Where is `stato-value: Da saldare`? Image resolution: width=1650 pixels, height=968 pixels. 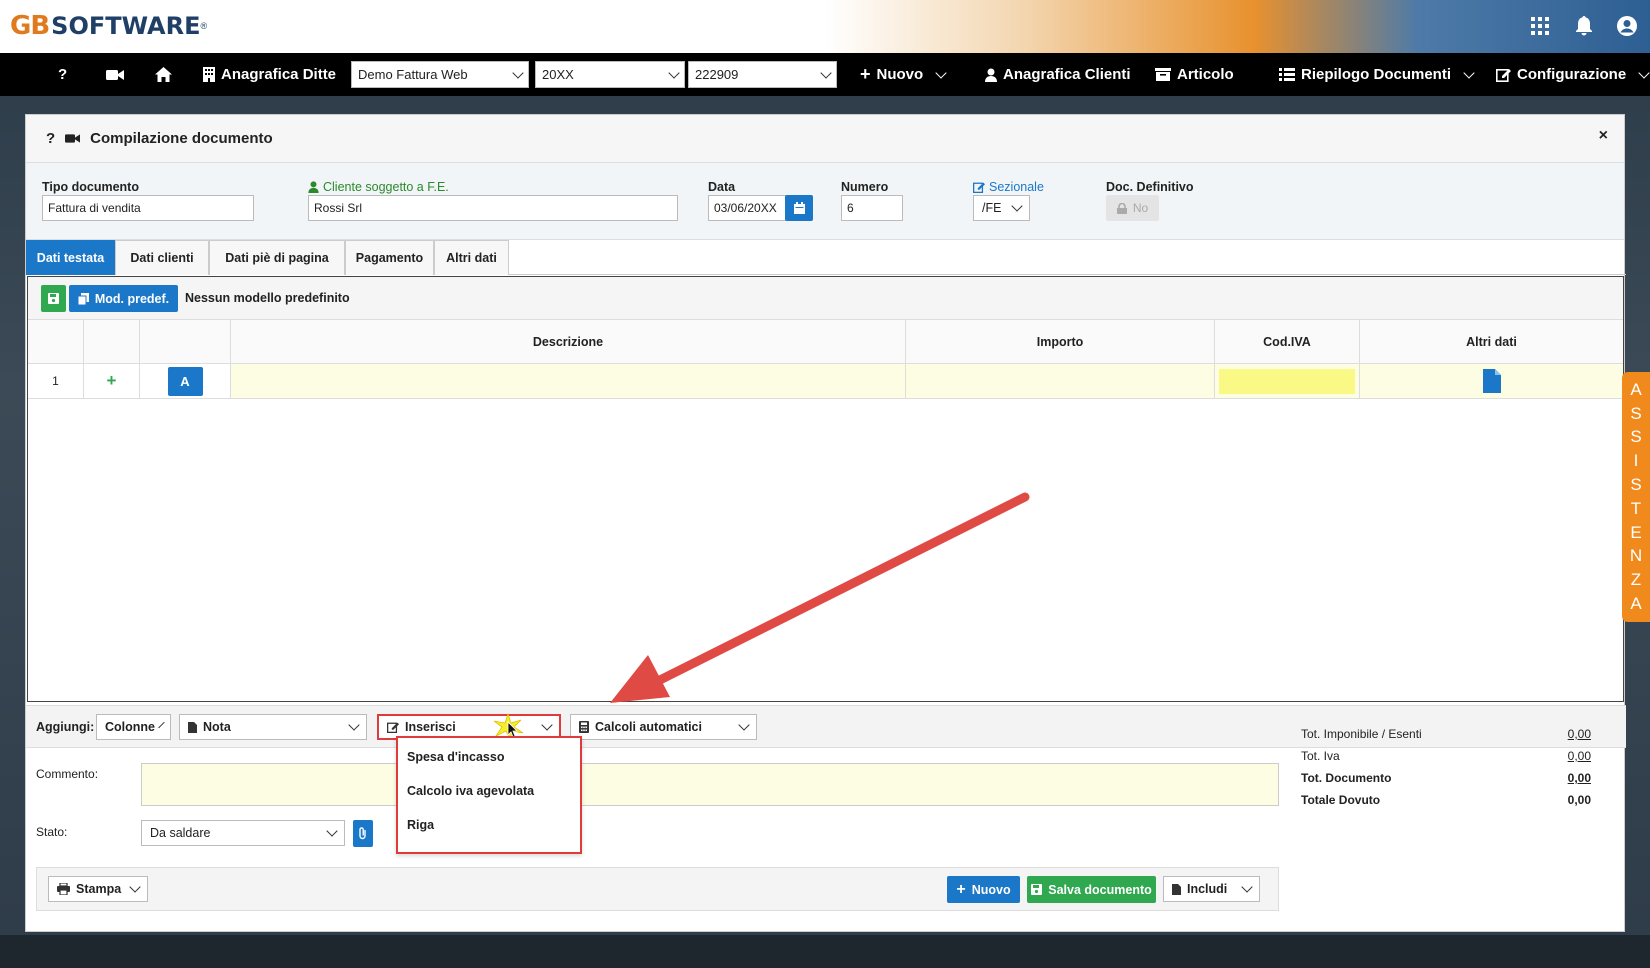 stato-value: Da saldare is located at coordinates (180, 833).